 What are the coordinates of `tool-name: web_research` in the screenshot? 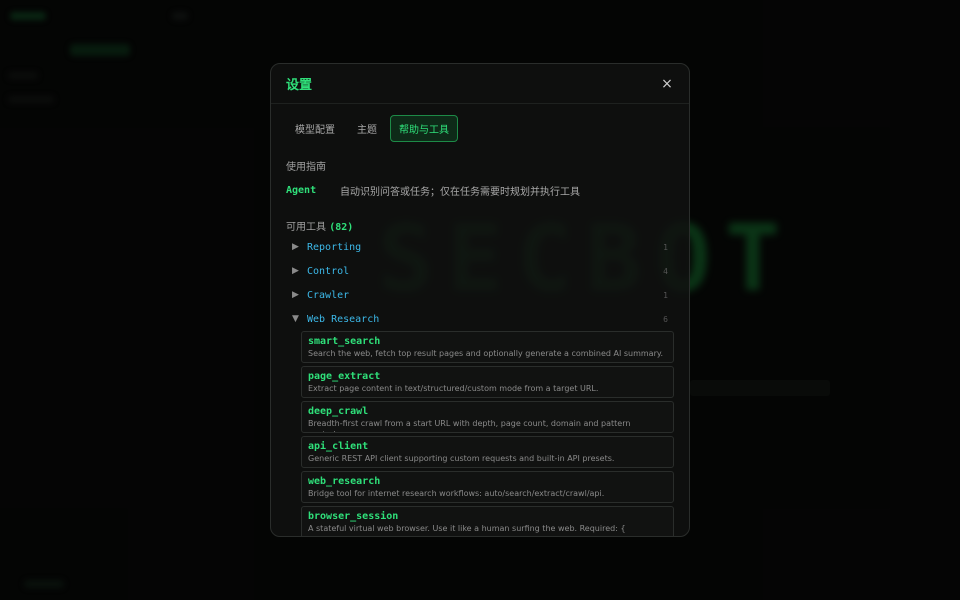 It's located at (344, 481).